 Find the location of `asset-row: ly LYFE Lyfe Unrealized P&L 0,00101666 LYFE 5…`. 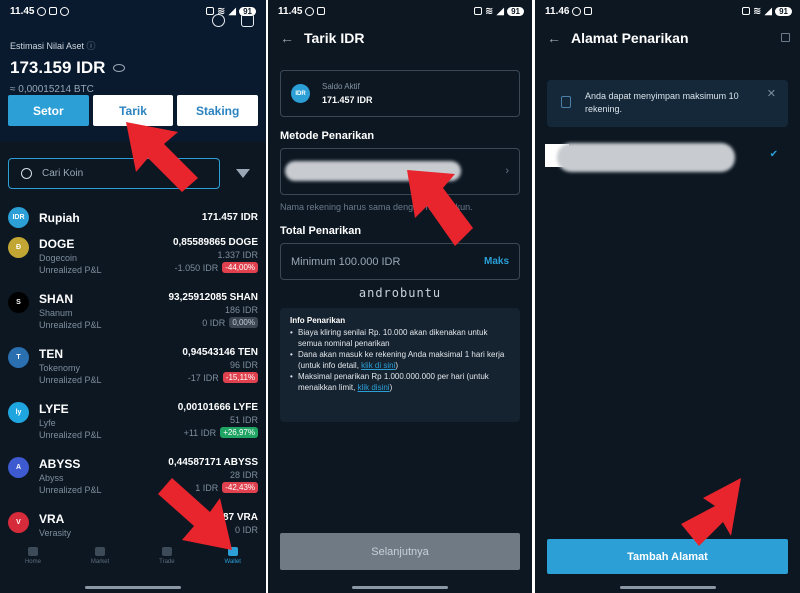

asset-row: ly LYFE Lyfe Unrealized P&L 0,00101666 LYFE 5… is located at coordinates (133, 426).